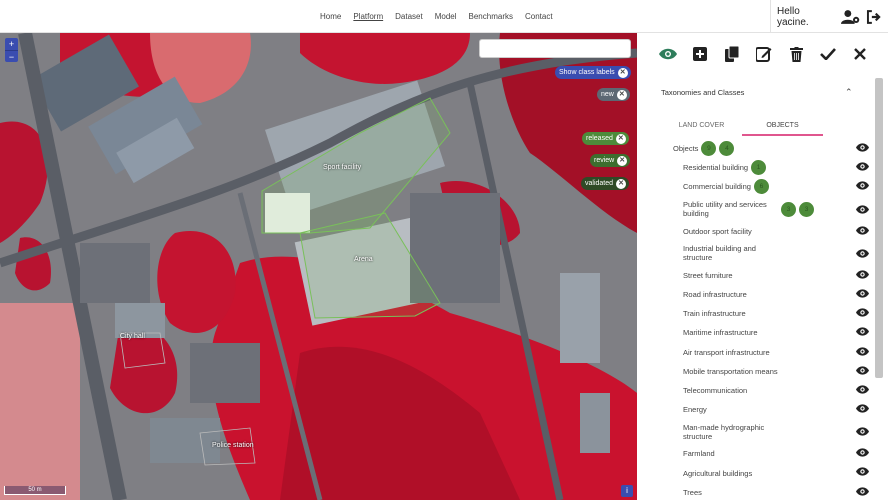  I want to click on tab-land-cover: LAND COVER, so click(701, 128).